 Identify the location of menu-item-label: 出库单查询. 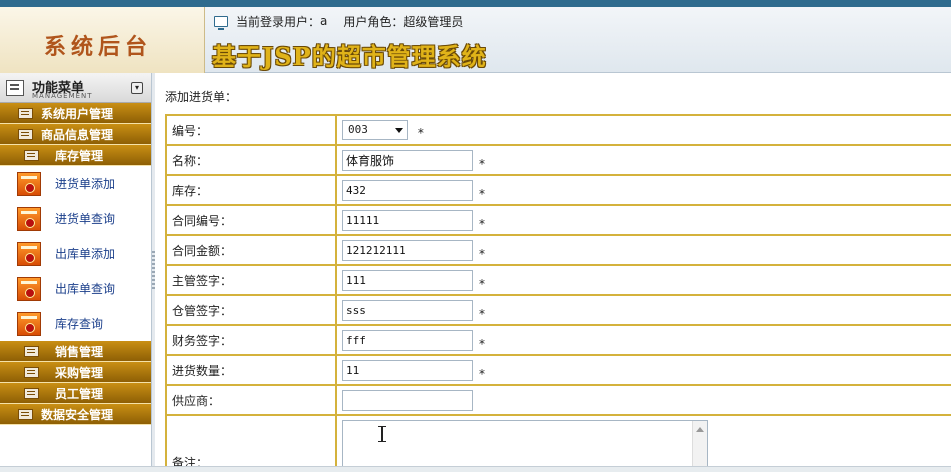
(85, 289).